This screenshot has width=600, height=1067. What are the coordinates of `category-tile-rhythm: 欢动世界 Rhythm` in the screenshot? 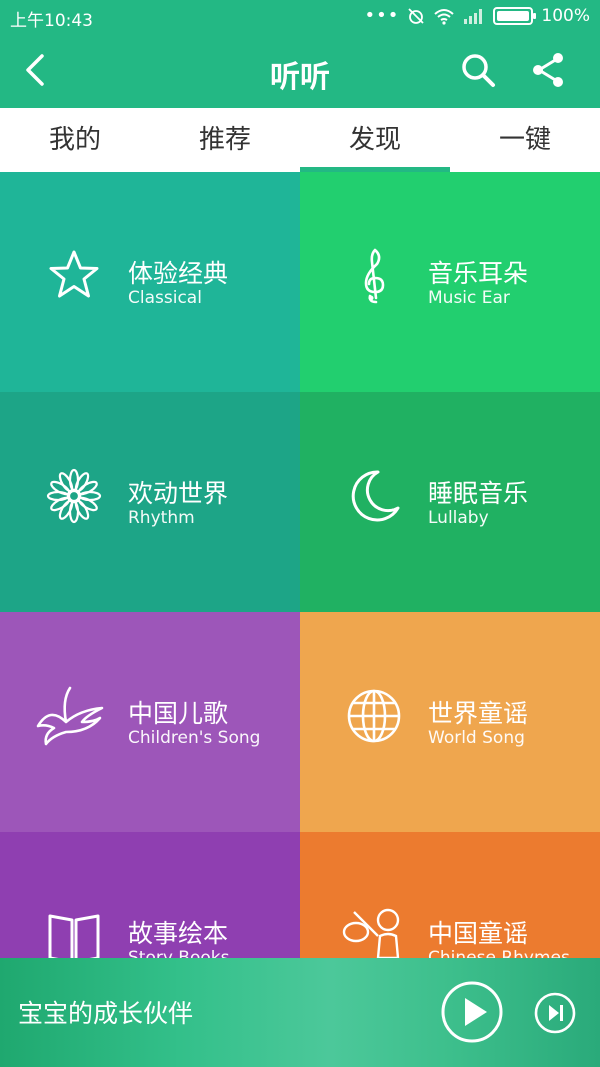 It's located at (150, 502).